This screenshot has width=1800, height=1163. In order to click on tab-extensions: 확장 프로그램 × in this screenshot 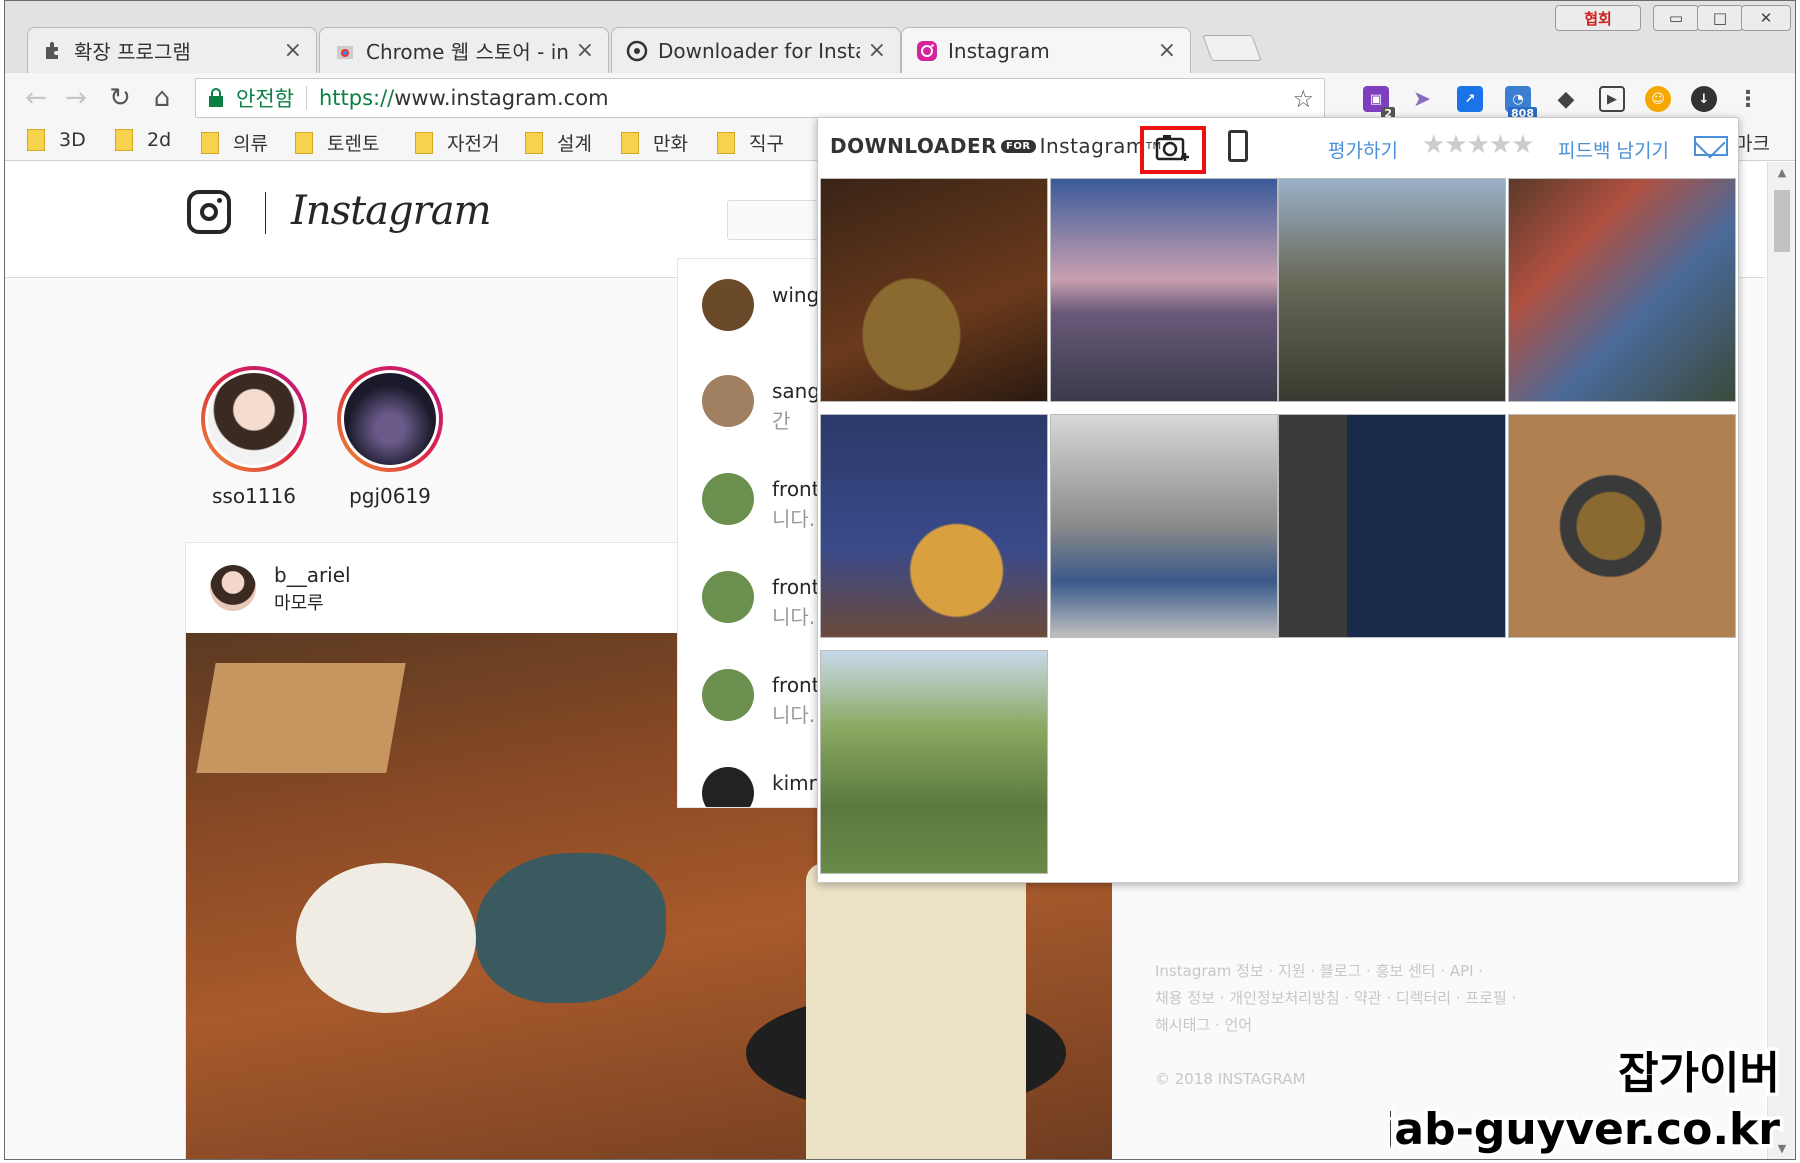, I will do `click(172, 50)`.